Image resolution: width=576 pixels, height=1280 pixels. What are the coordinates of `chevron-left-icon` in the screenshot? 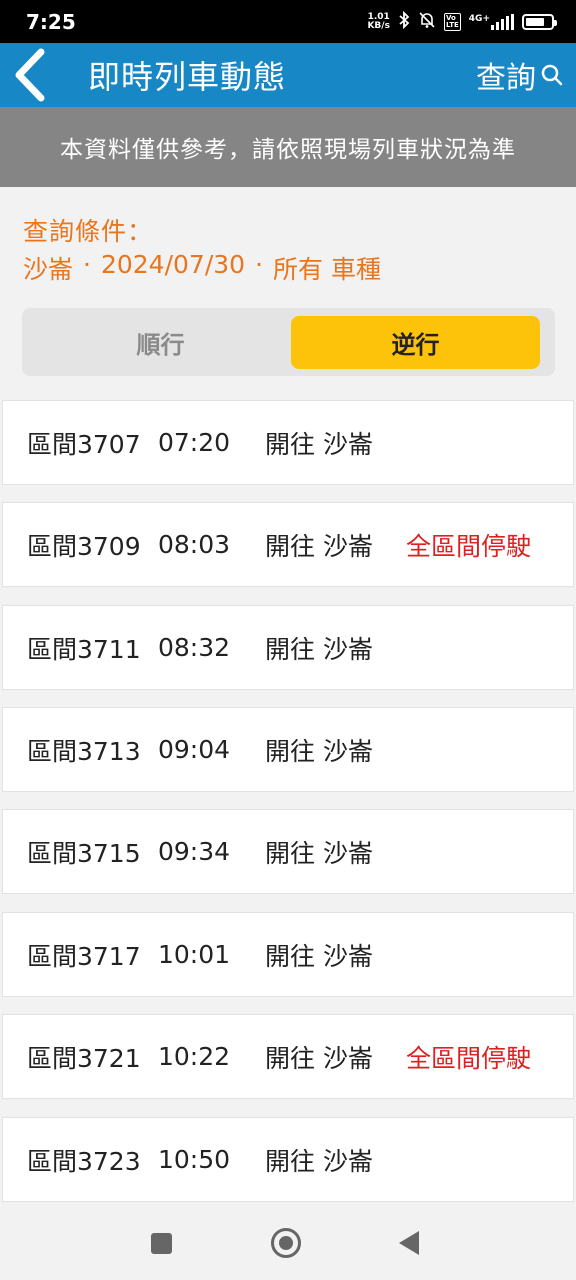 It's located at (30, 75).